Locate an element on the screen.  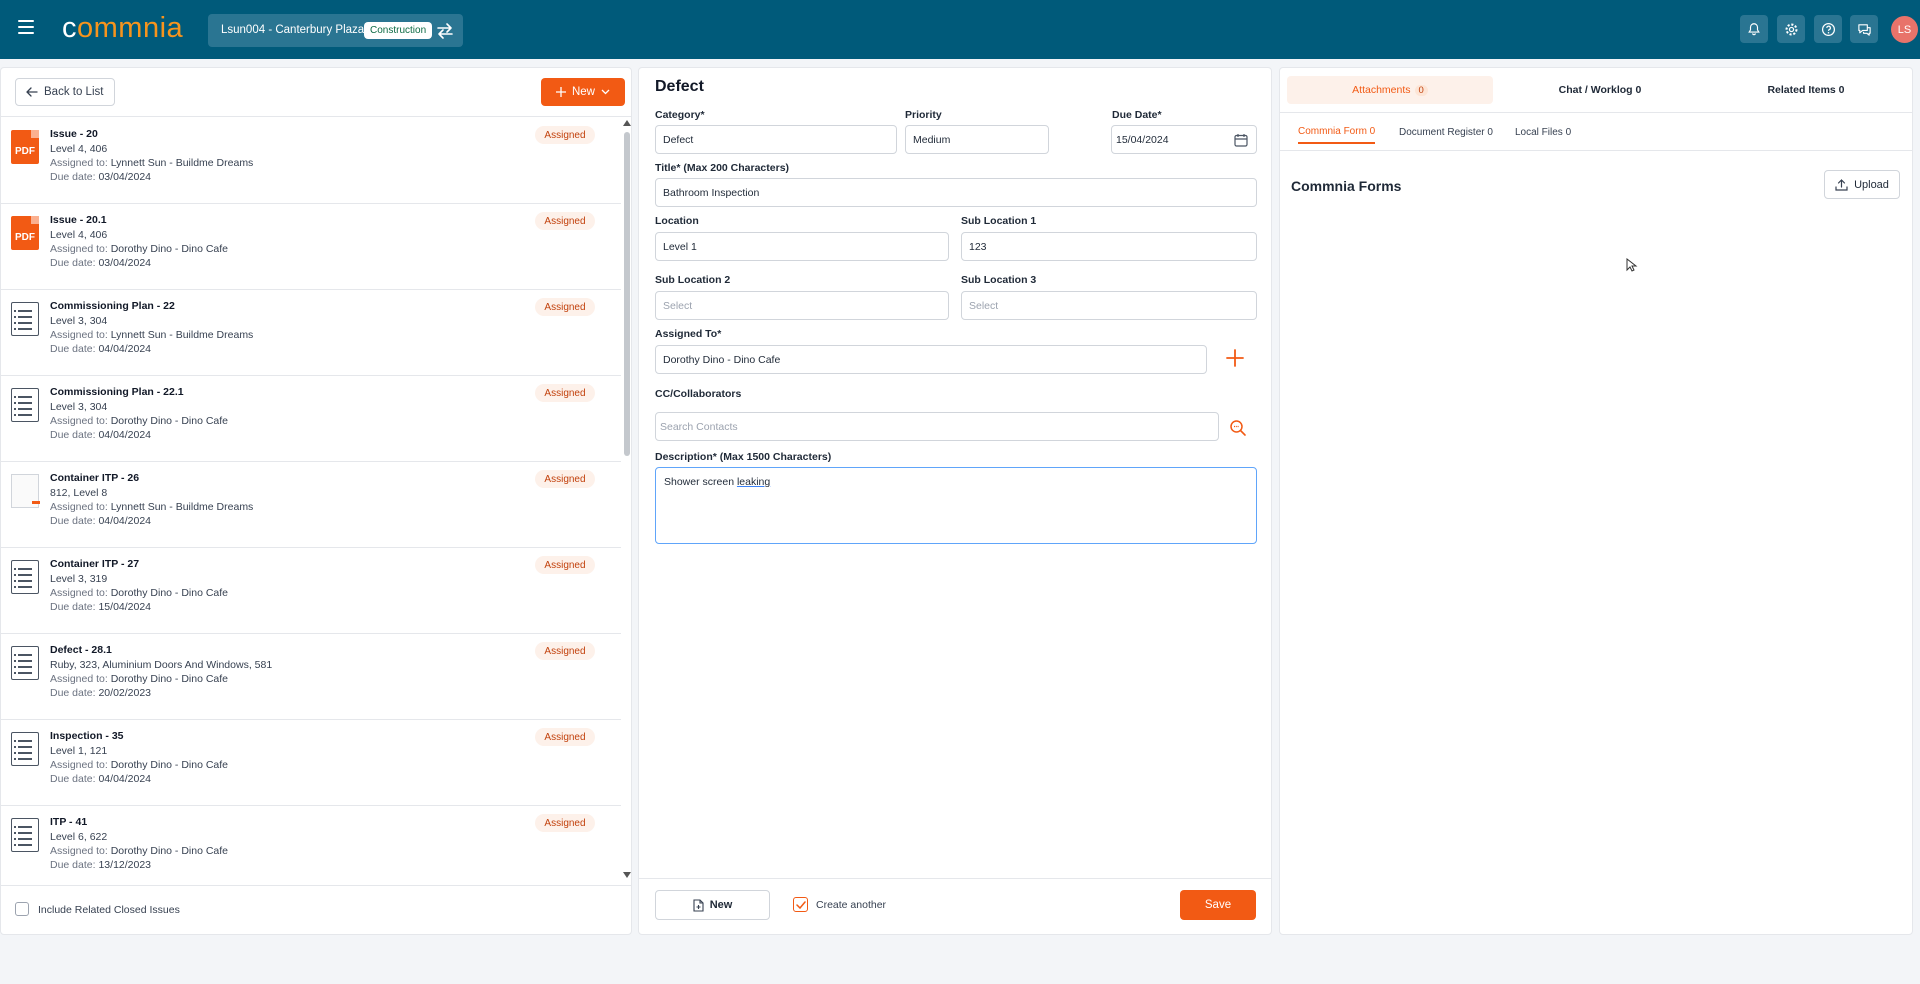
upload-label: Upload is located at coordinates (1871, 184).